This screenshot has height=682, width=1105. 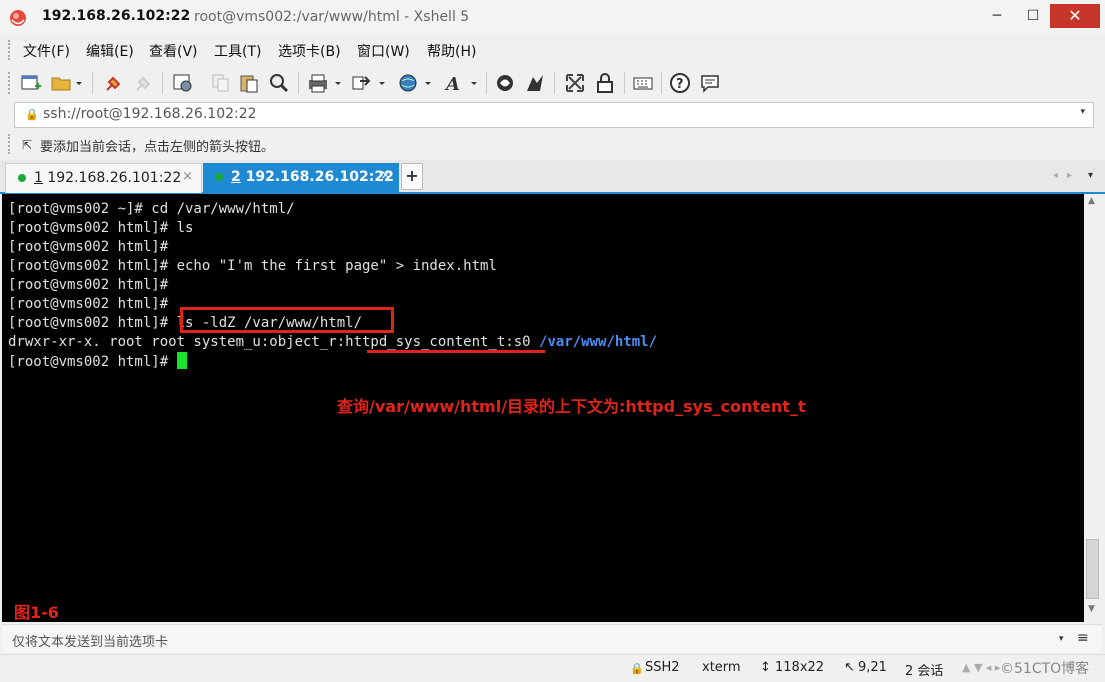 I want to click on figure-label: 图1-6, so click(x=36, y=612).